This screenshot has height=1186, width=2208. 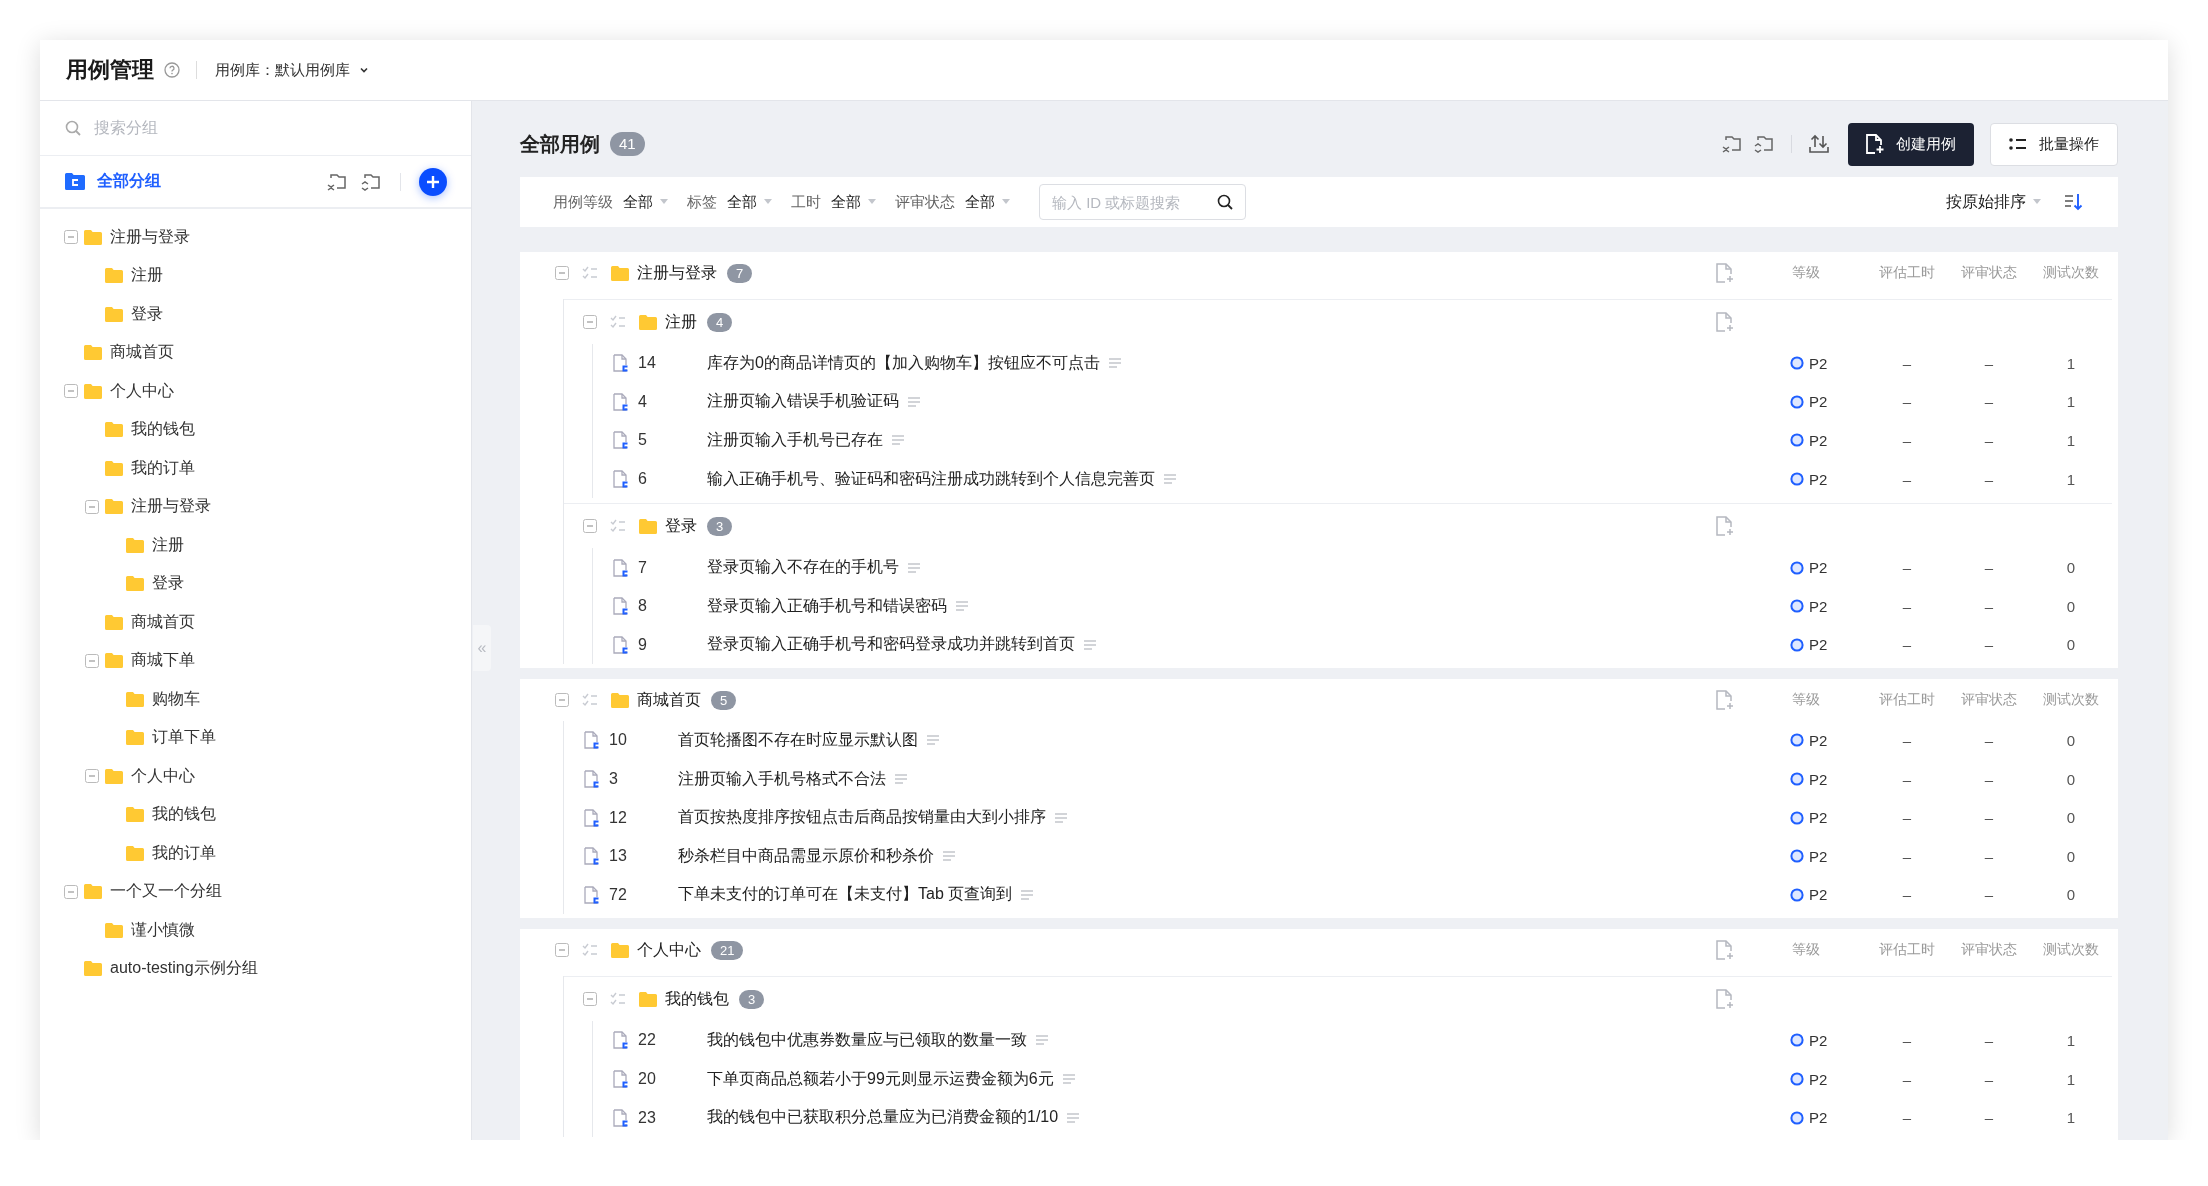 What do you see at coordinates (2071, 1118) in the screenshot?
I see `test-count: 1` at bounding box center [2071, 1118].